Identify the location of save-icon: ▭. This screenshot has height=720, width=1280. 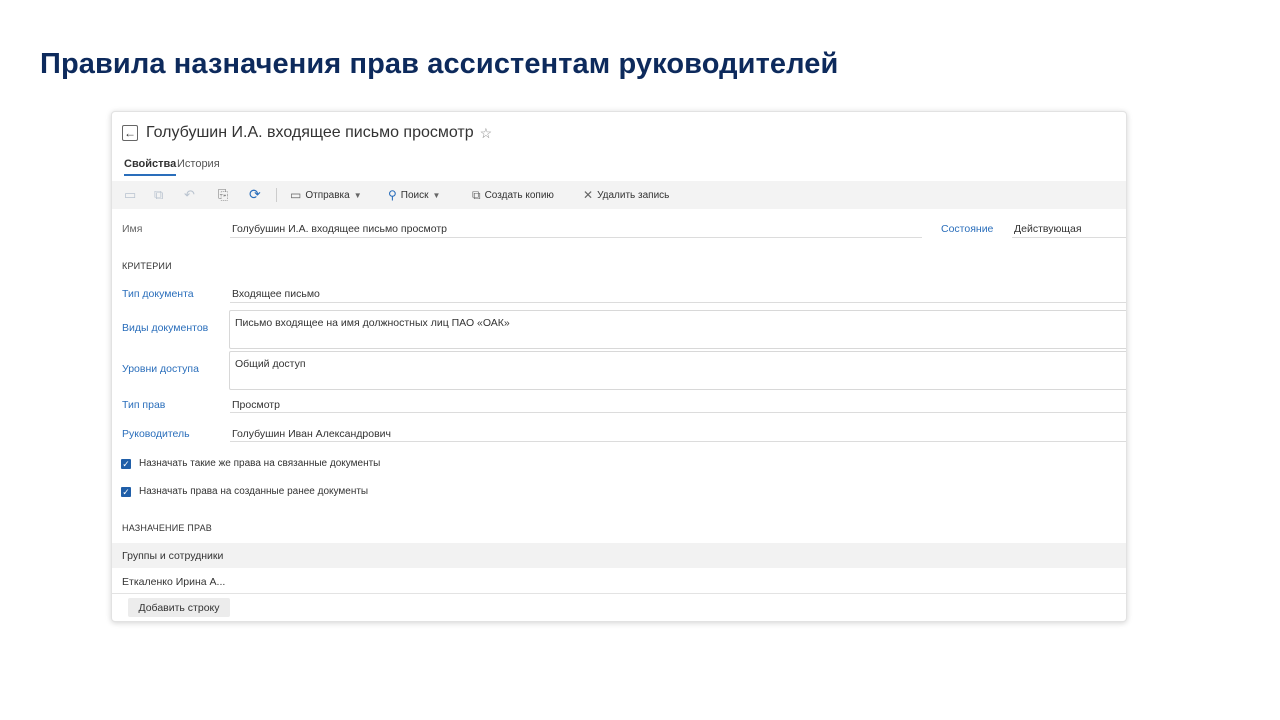
(130, 195).